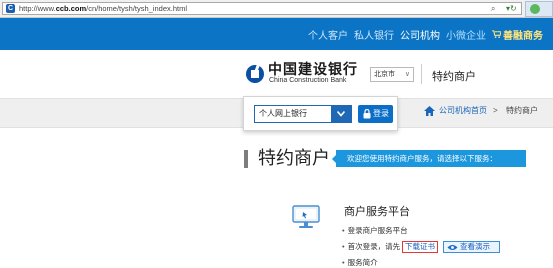  I want to click on cart-icon, so click(496, 34).